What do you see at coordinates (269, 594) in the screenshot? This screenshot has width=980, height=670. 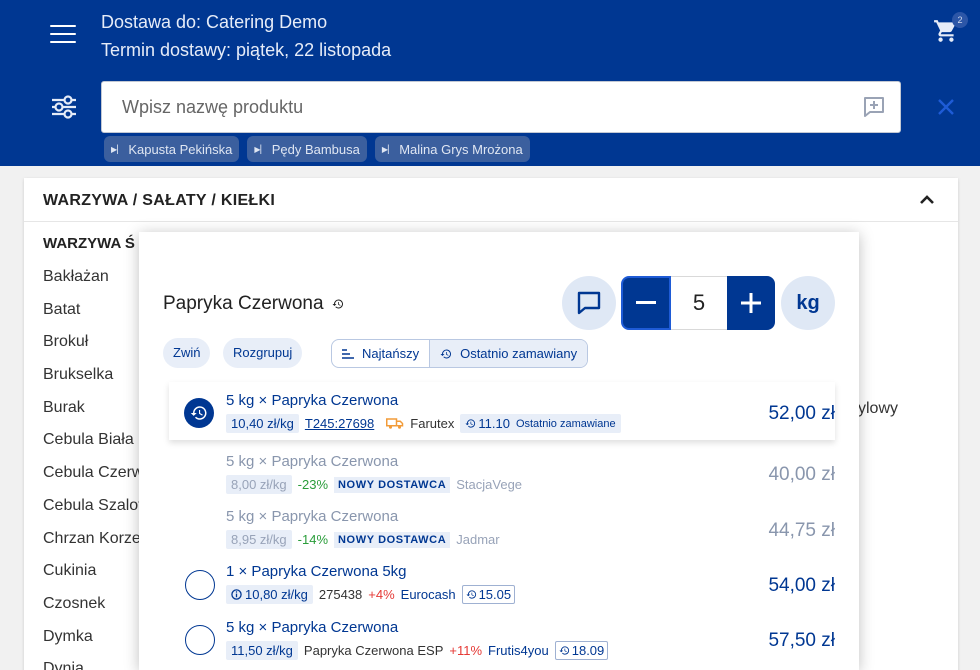 I see `unit-price: 10,80 zł/kg` at bounding box center [269, 594].